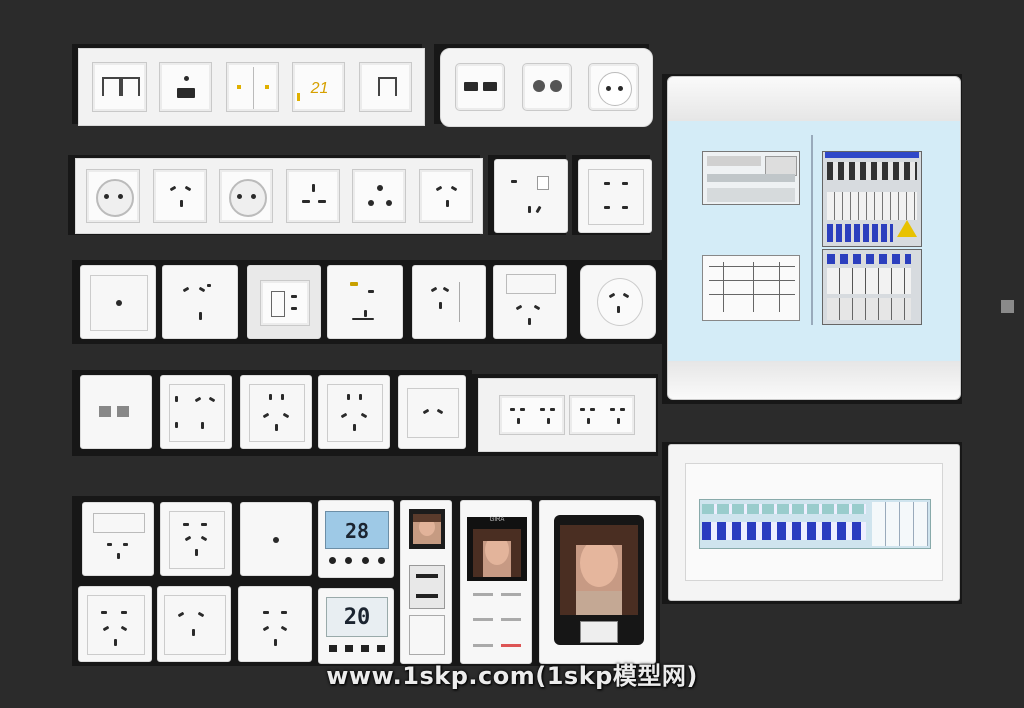 The image size is (1024, 708). What do you see at coordinates (194, 624) in the screenshot?
I see `cn-socket-wide` at bounding box center [194, 624].